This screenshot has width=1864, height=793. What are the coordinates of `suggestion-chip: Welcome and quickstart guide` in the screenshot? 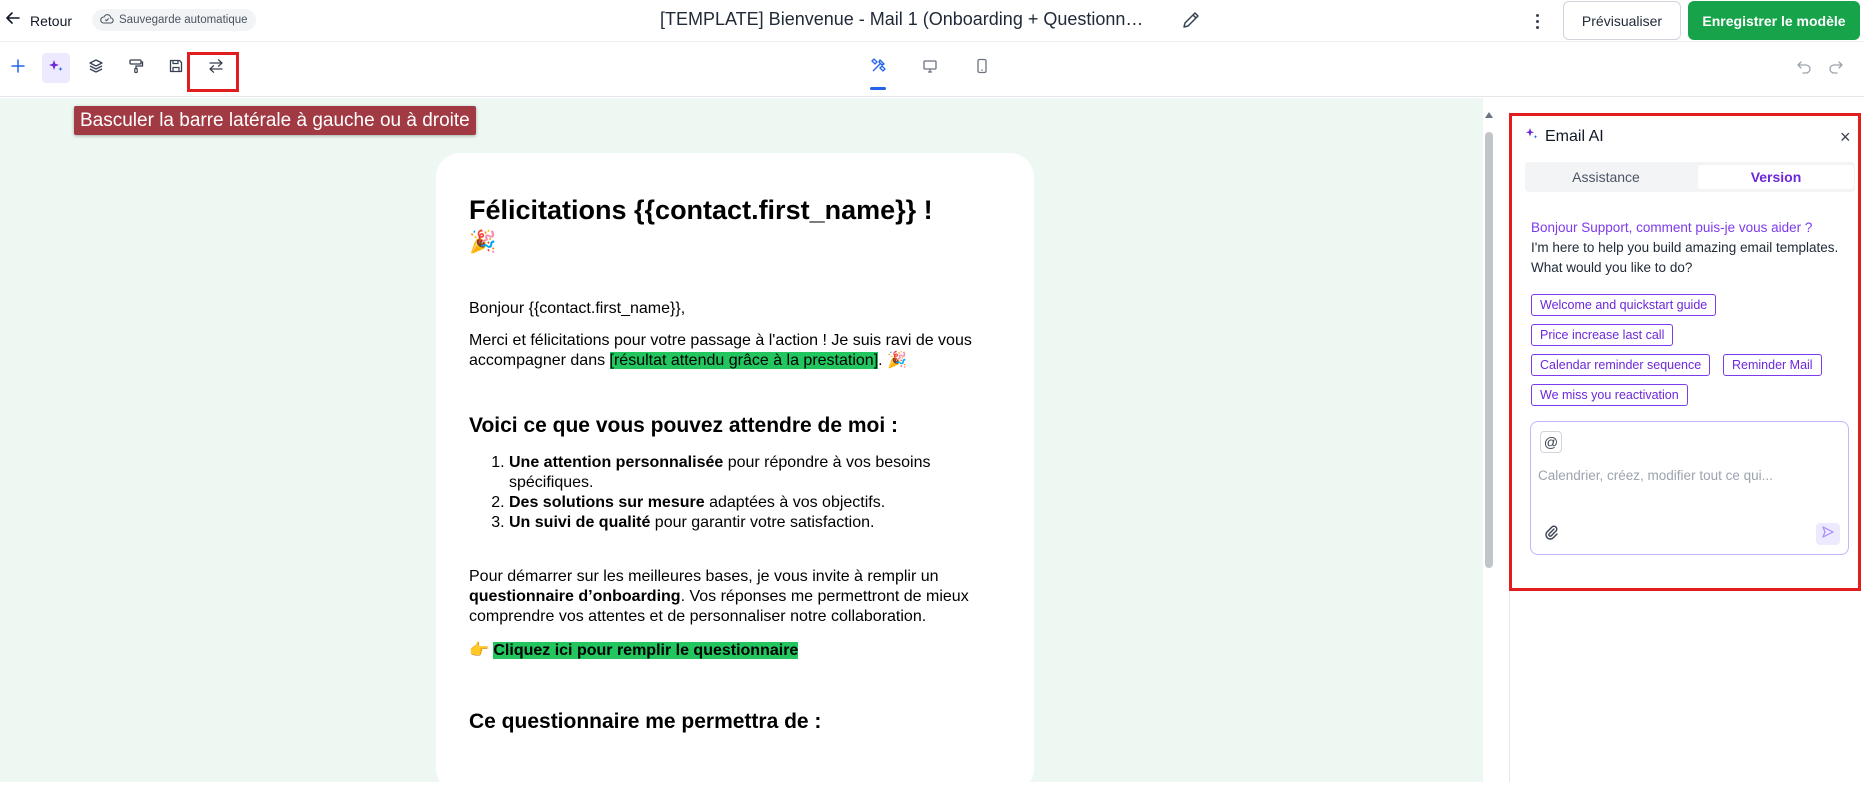 It's located at (1624, 305).